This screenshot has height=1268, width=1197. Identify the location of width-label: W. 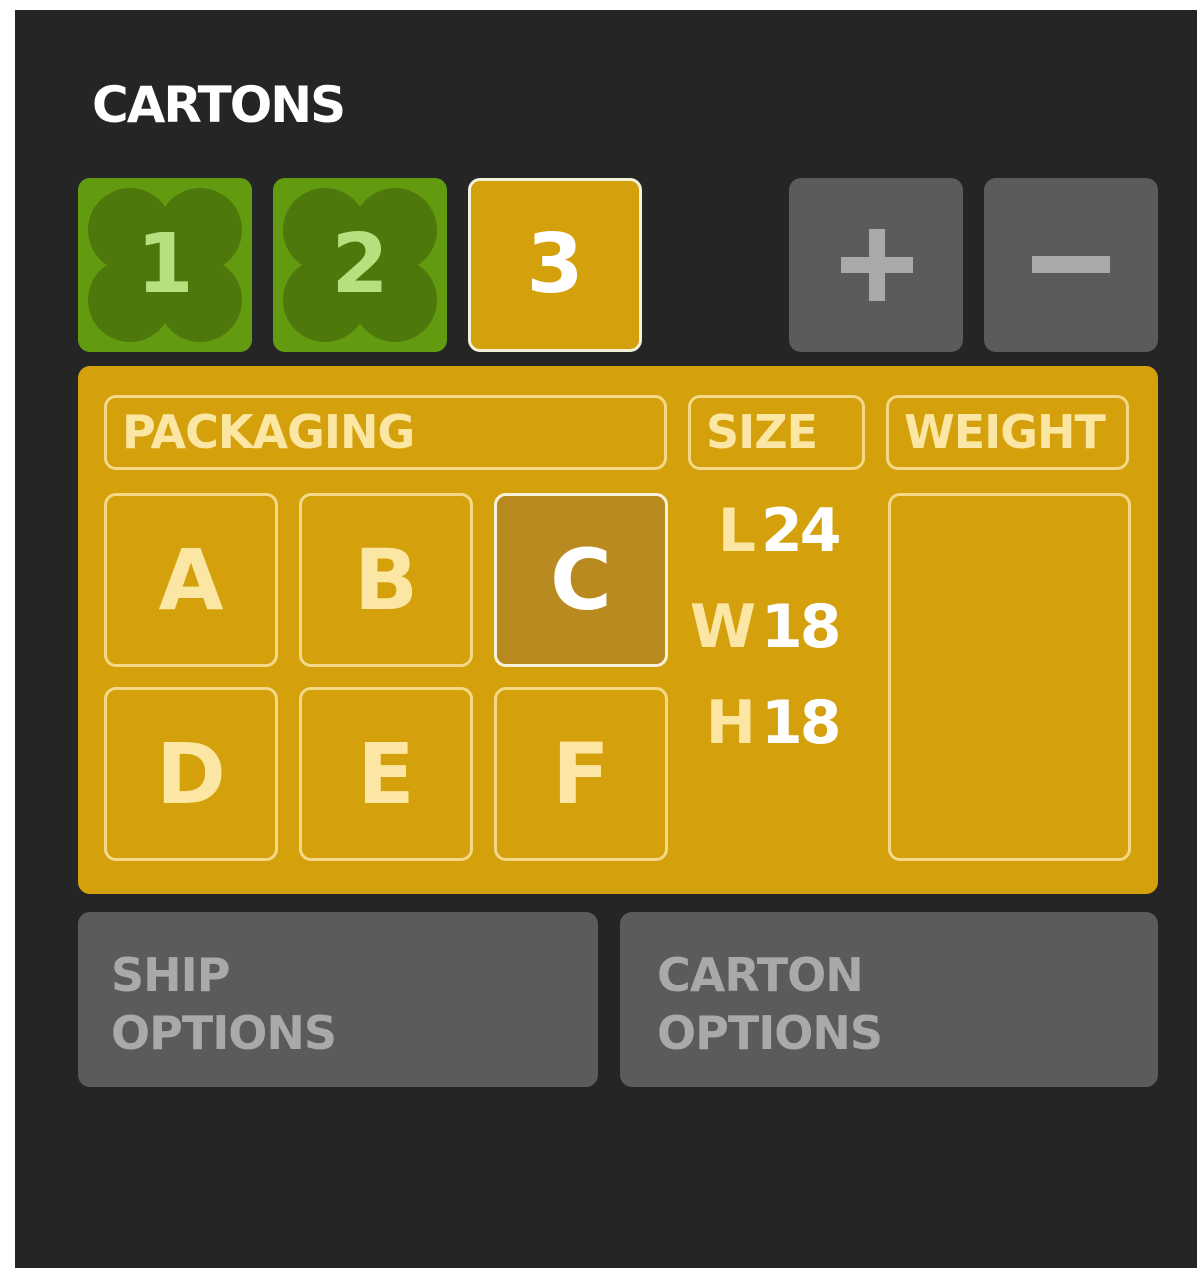
(722, 627).